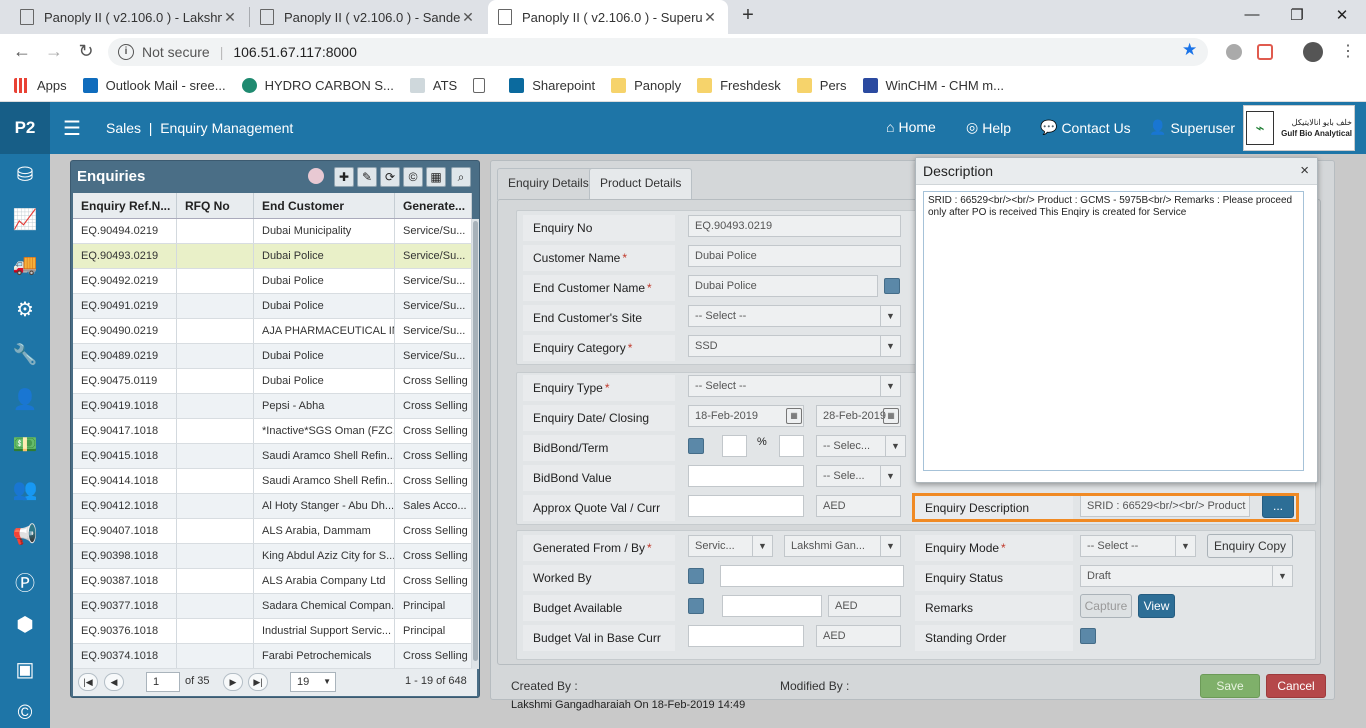 The image size is (1366, 728). Describe the element at coordinates (25, 624) in the screenshot. I see `cubes-icon: ⬢` at that location.